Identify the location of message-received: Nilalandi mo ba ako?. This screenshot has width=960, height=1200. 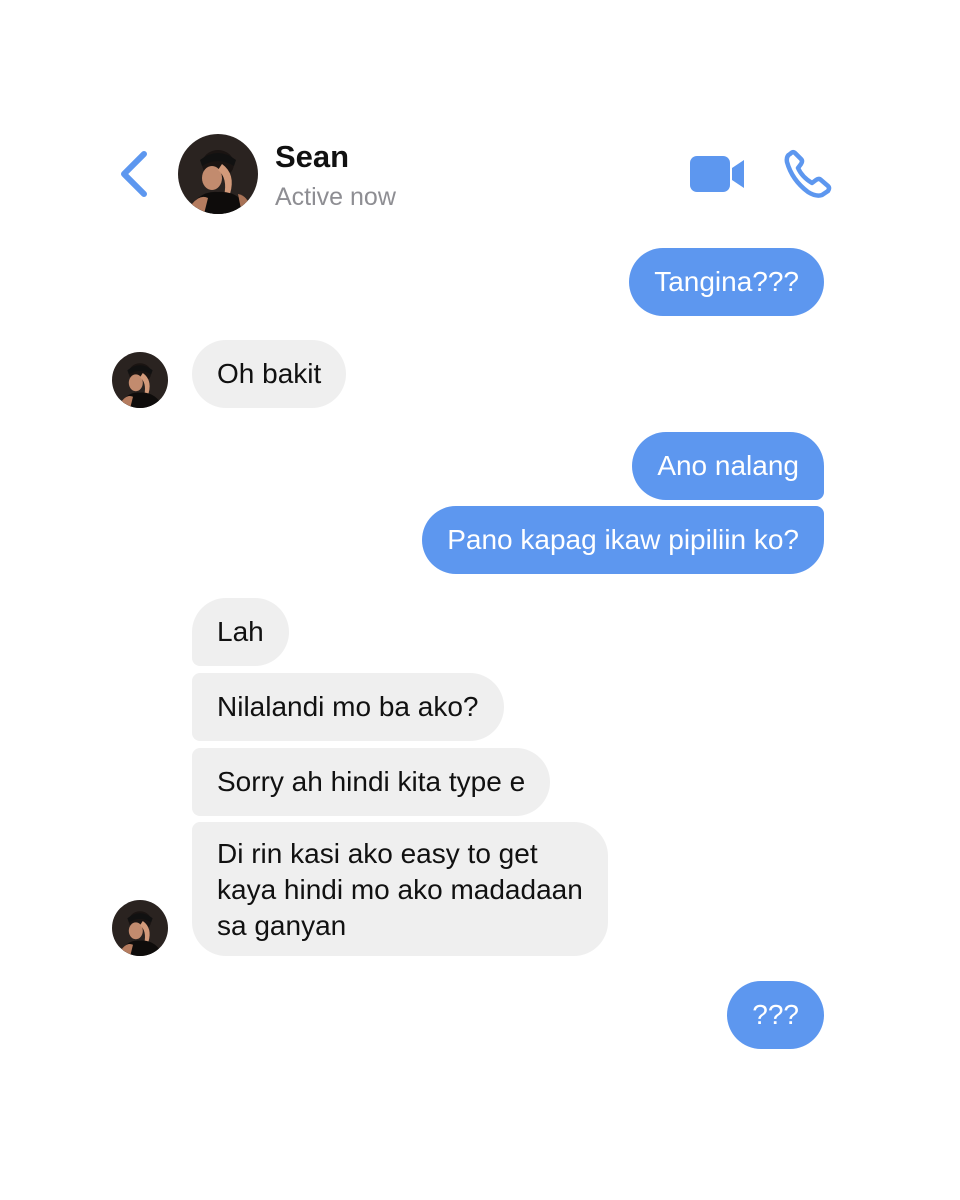
(348, 707).